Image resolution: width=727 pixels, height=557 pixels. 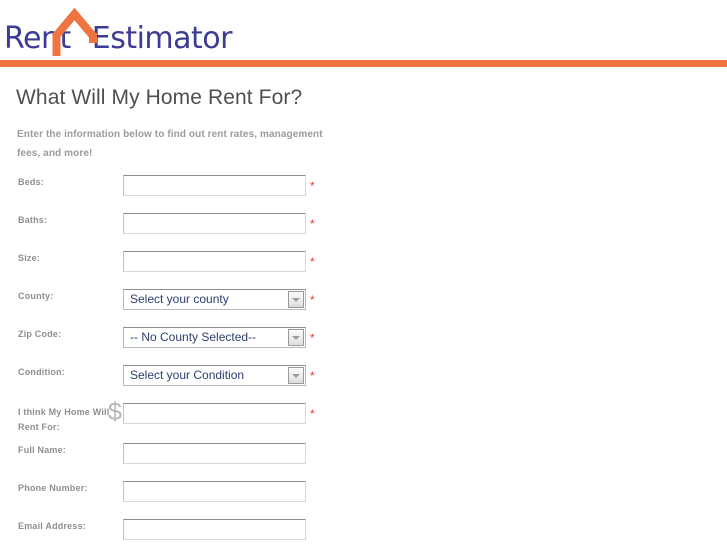 I want to click on required-marker-size: *, so click(x=312, y=262).